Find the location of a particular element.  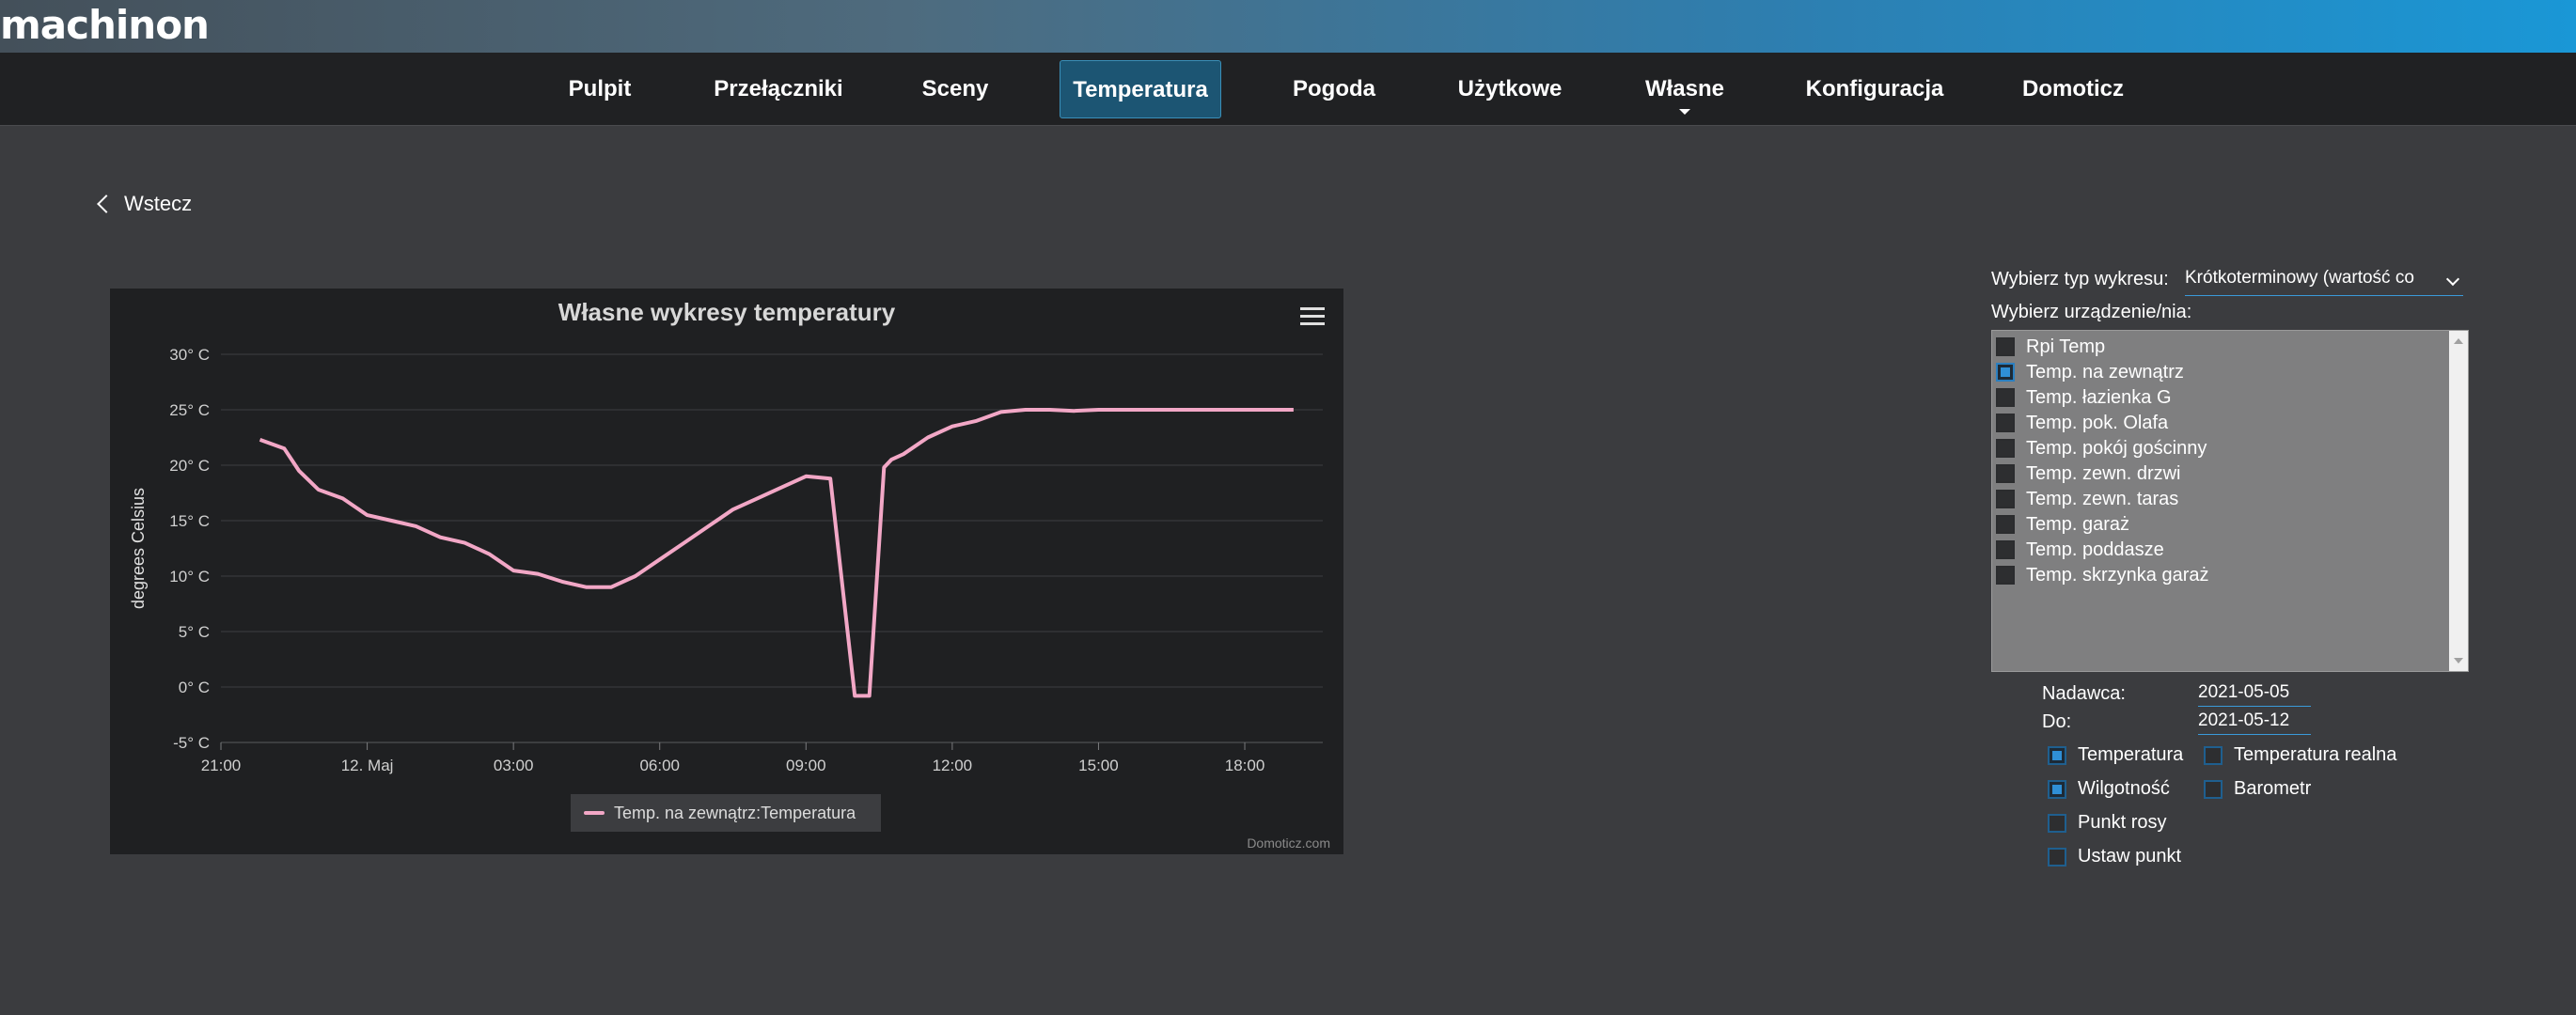

nav-temperatura: Temperatura is located at coordinates (1141, 89).